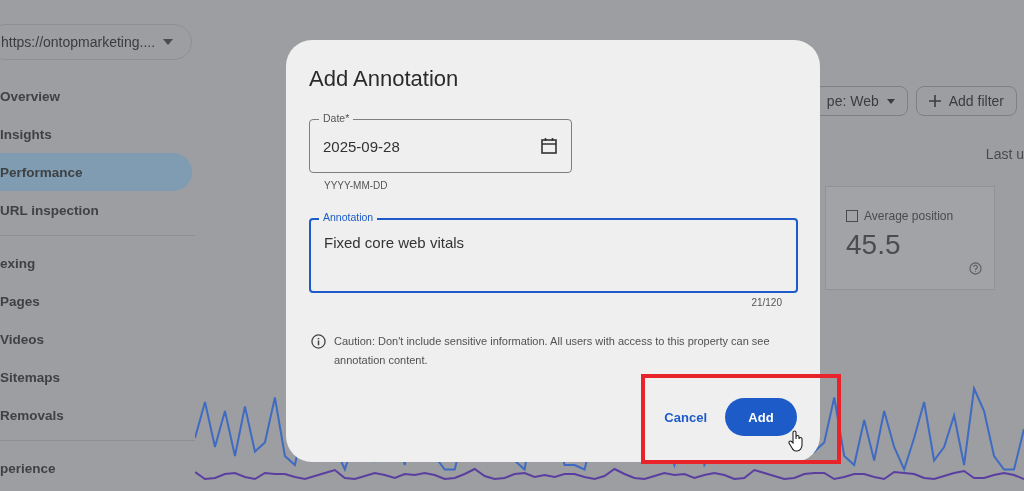  Describe the element at coordinates (356, 185) in the screenshot. I see `date-format-hint: YYYY-MM-DD` at that location.